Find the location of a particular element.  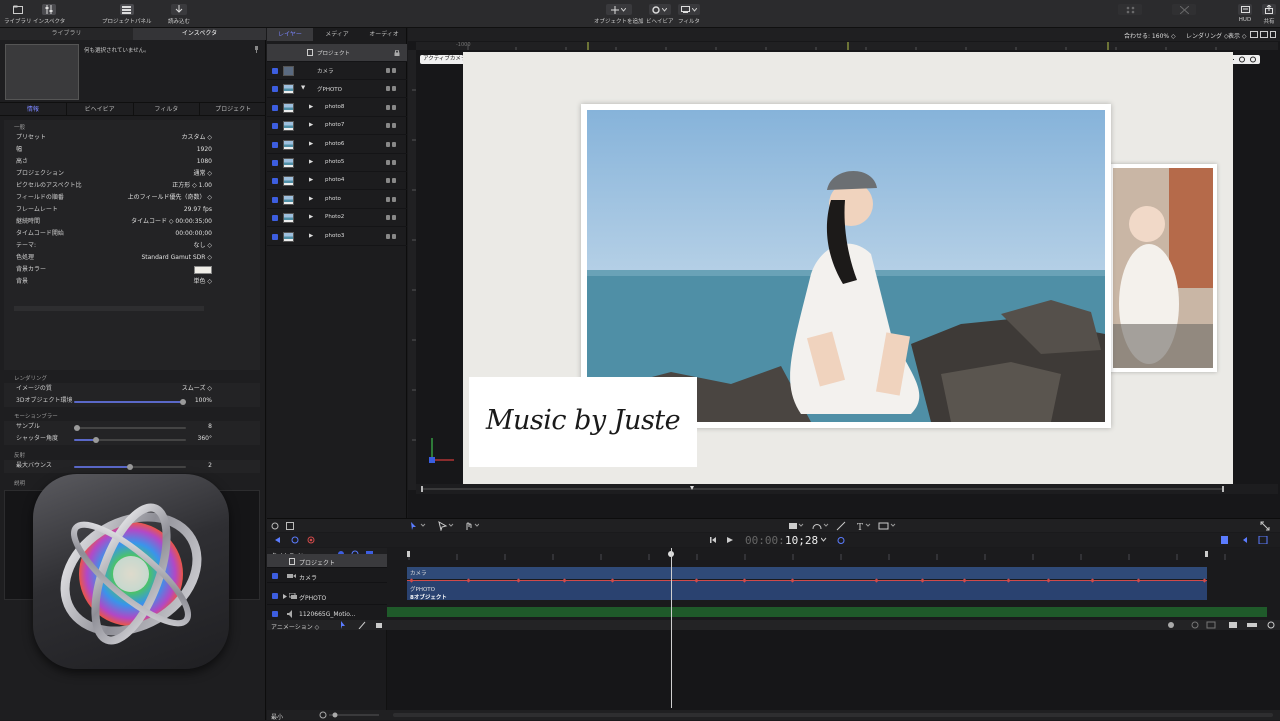

project-panel-button: プロジェクトパネル is located at coordinates (127, 14).